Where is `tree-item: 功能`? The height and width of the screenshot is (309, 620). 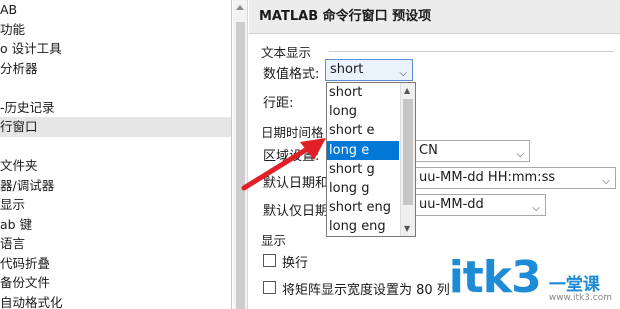 tree-item: 功能 is located at coordinates (115, 30).